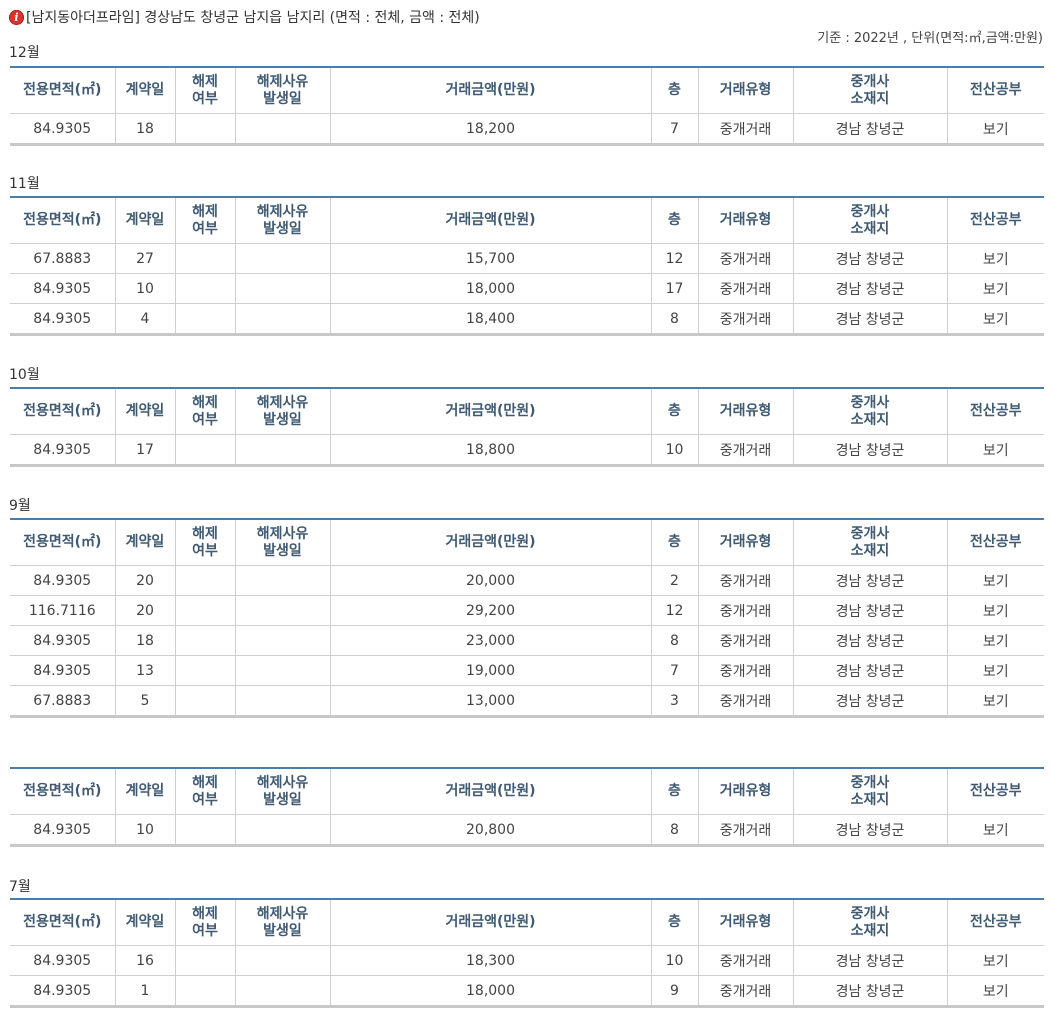  What do you see at coordinates (527, 129) in the screenshot?
I see `table-row: 84.9305 18 18,200 7 중개거래 경남 창녕군 보기` at bounding box center [527, 129].